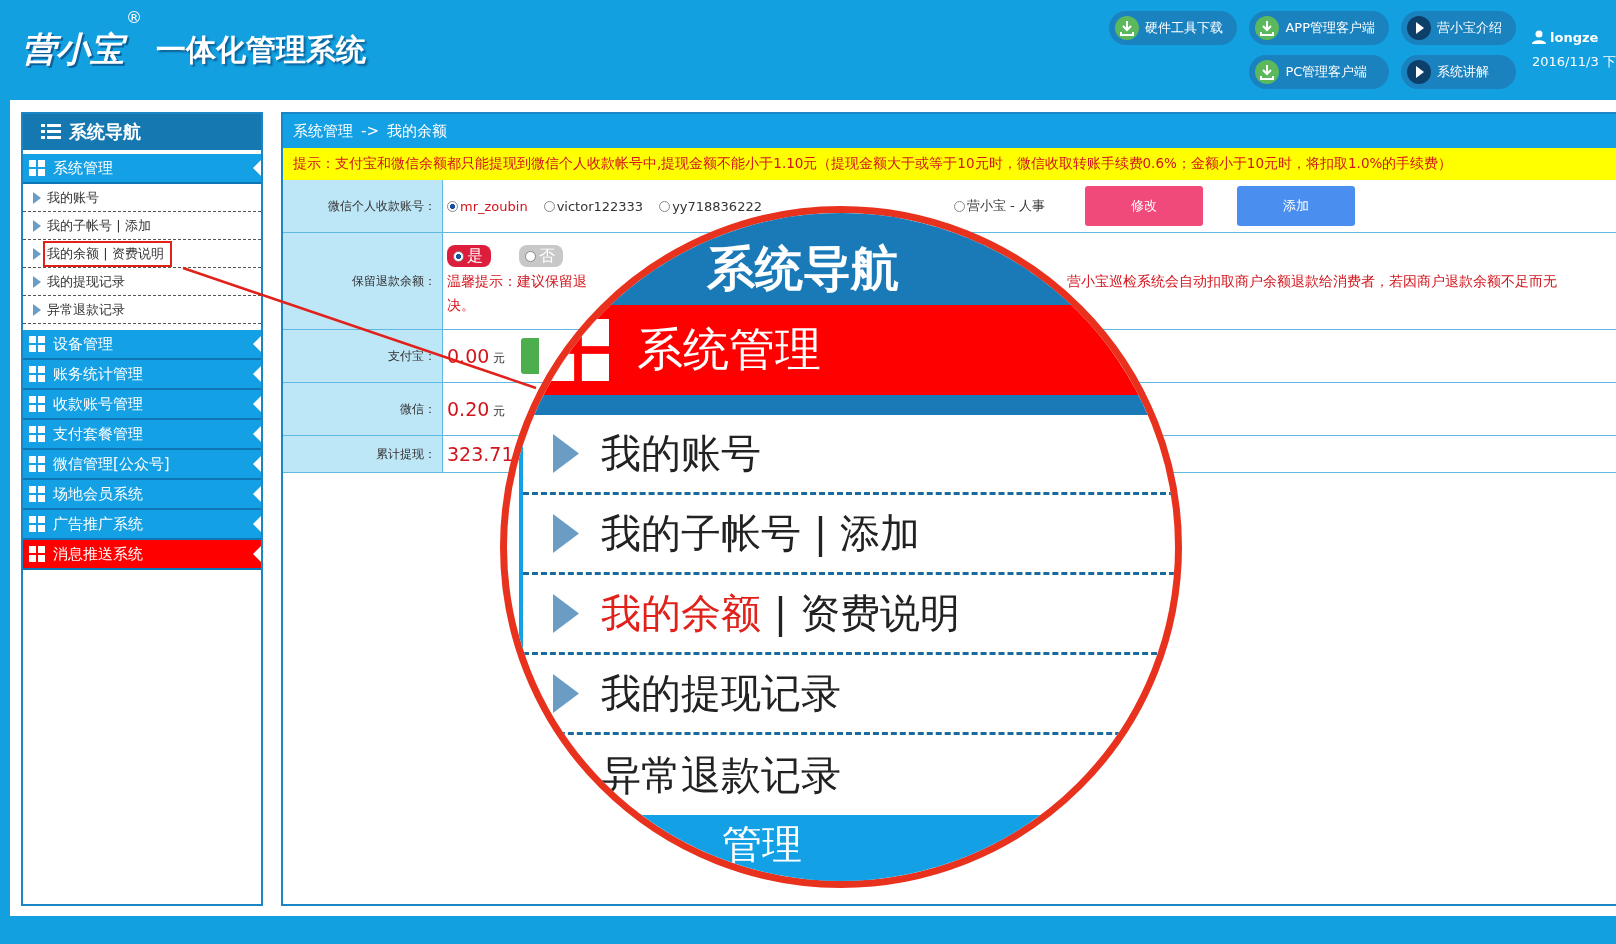  I want to click on menu-item: 异常退款记录, so click(88, 309).